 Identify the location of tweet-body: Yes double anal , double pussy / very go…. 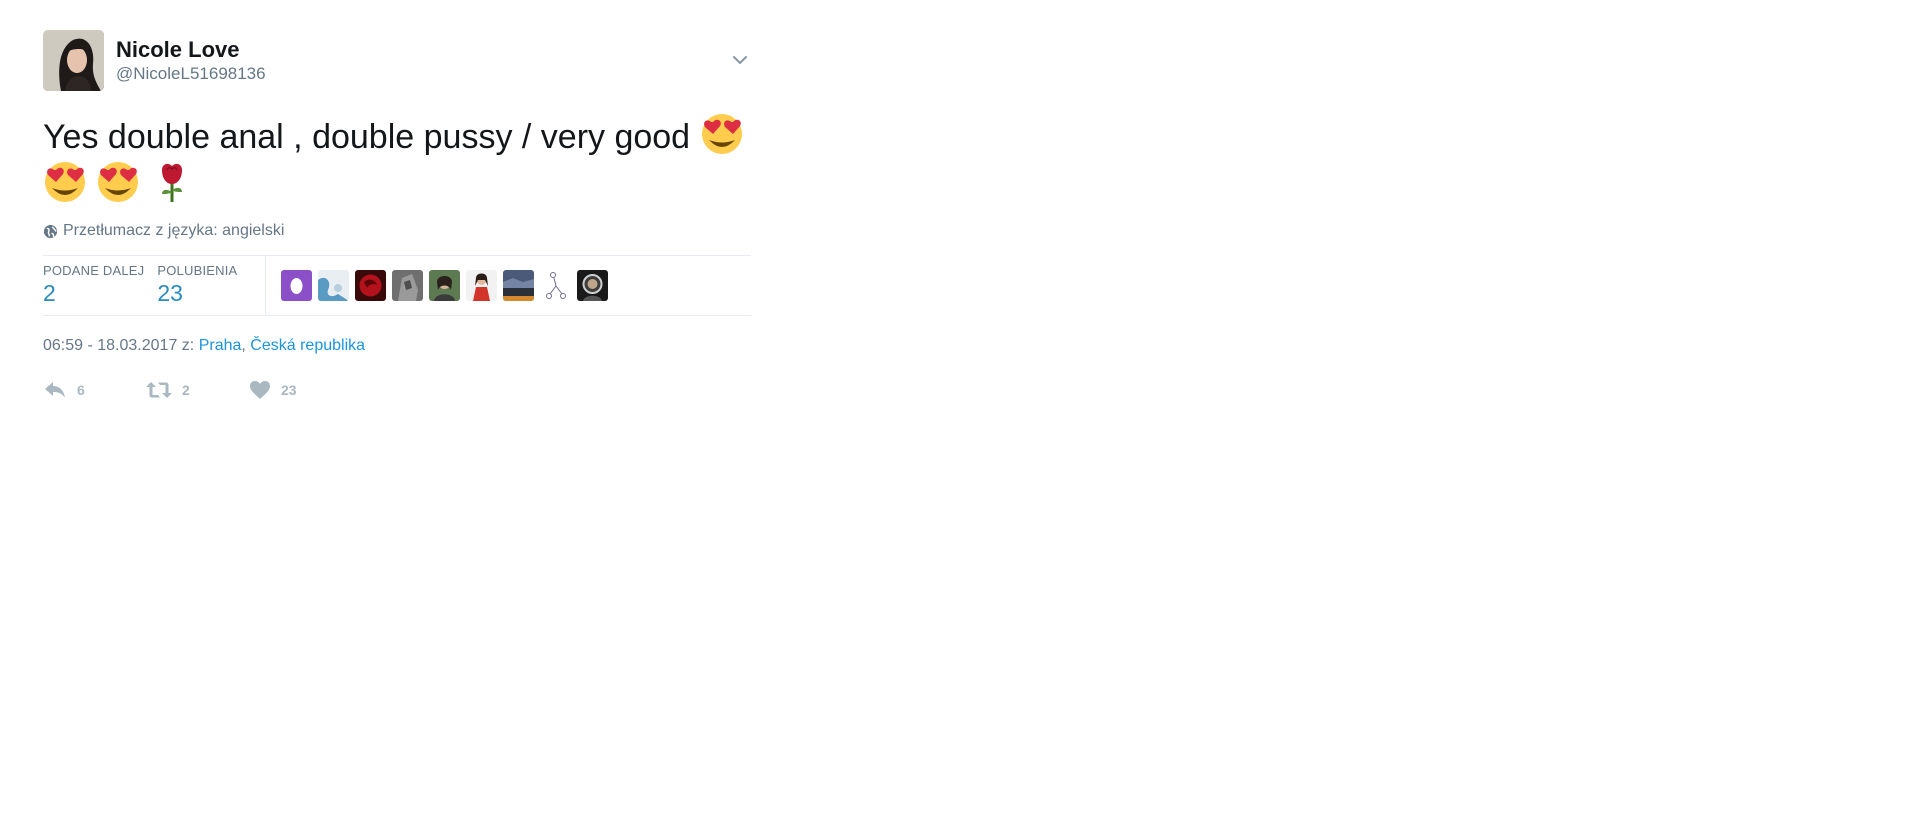
(367, 137).